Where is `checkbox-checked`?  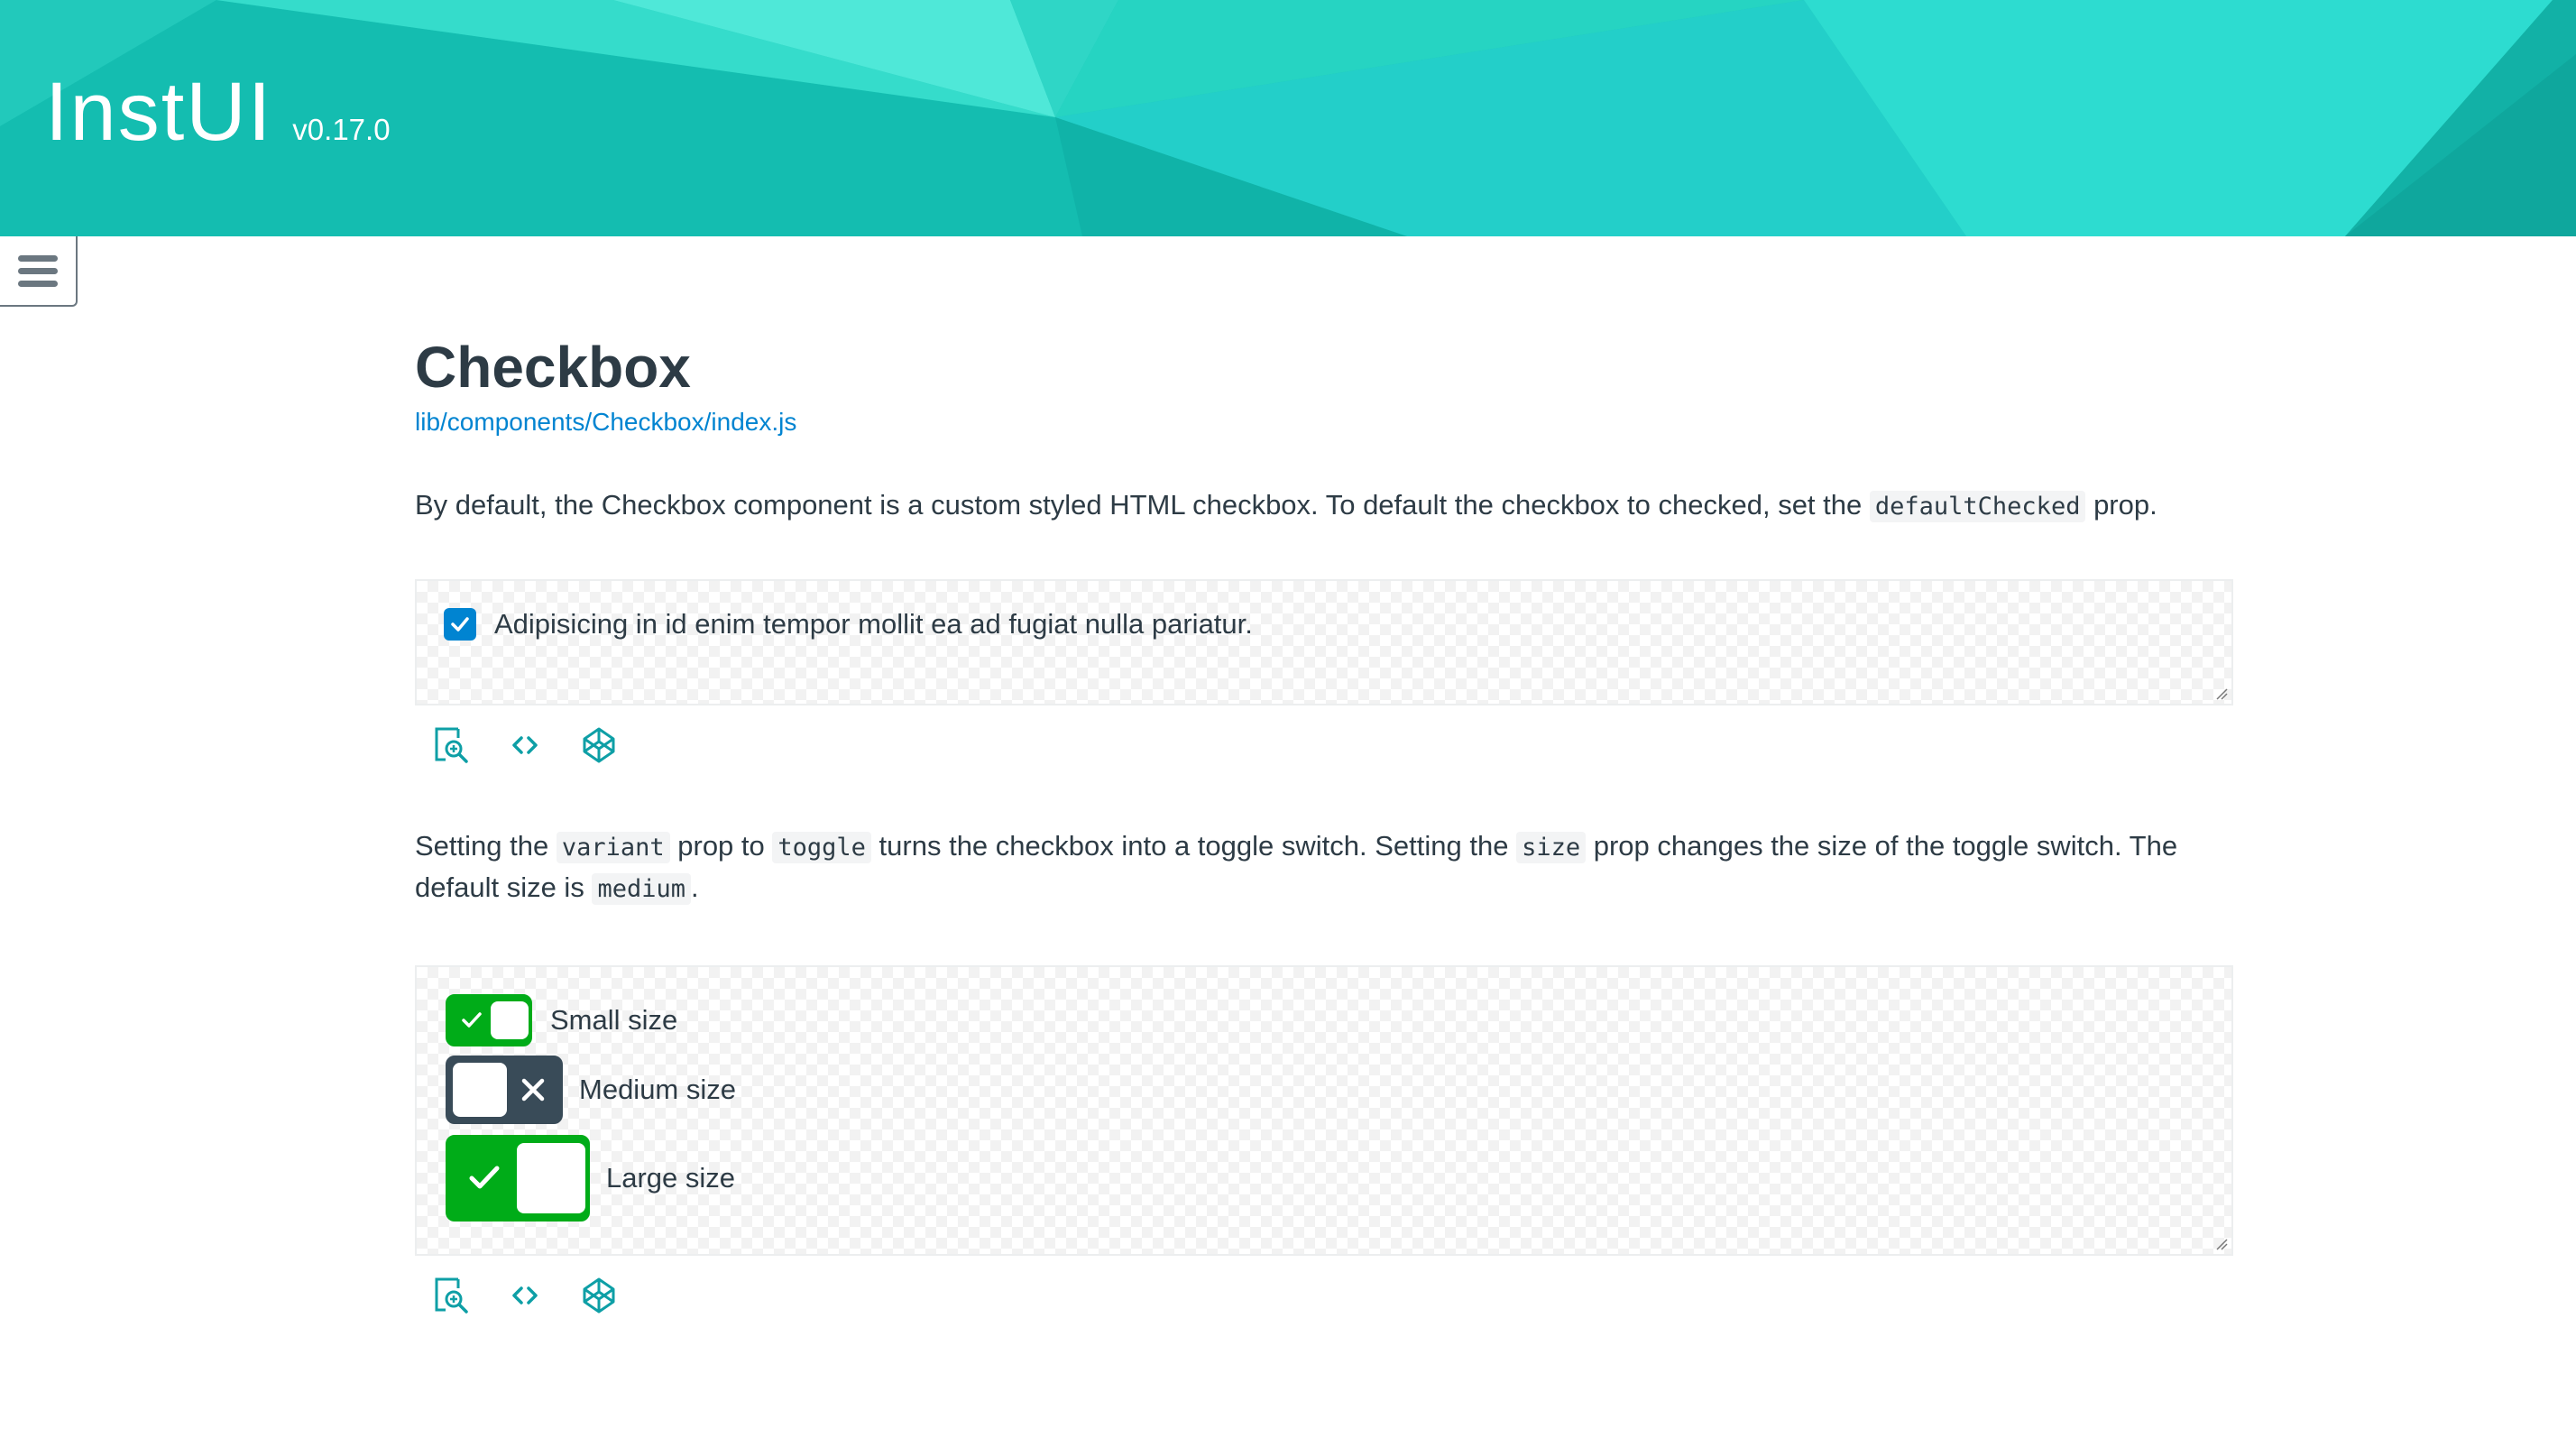
checkbox-checked is located at coordinates (460, 624).